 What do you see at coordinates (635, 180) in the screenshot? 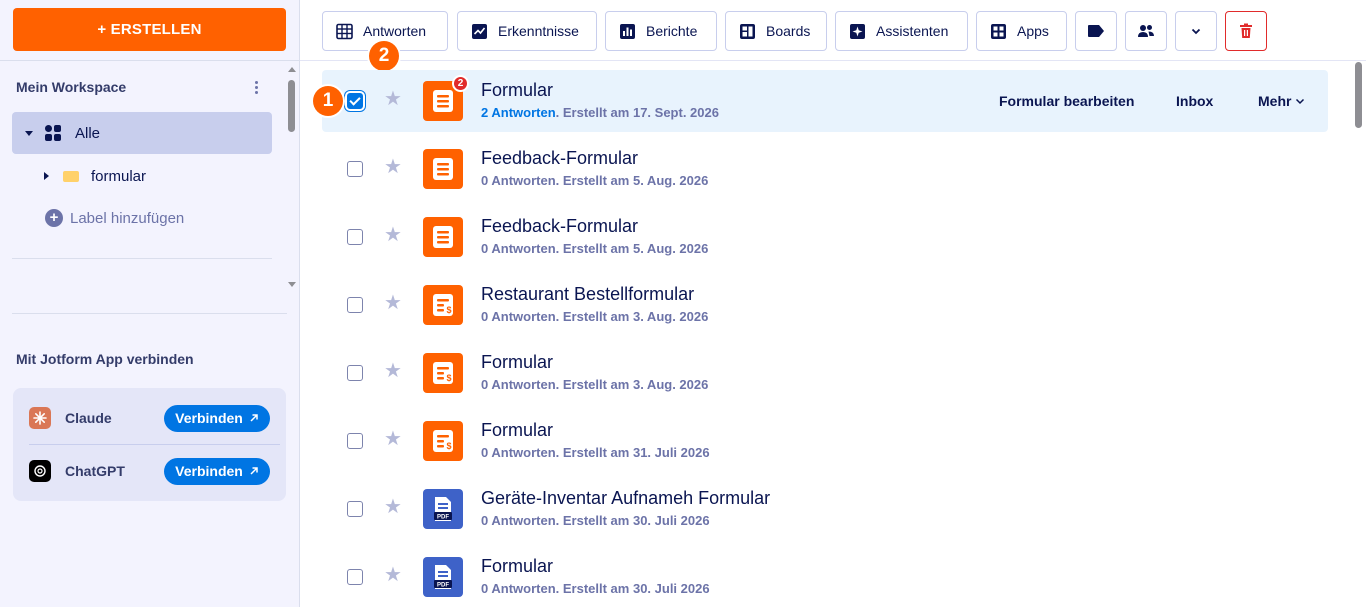
I see `created-date: Erstellt am 5. Aug. 2026` at bounding box center [635, 180].